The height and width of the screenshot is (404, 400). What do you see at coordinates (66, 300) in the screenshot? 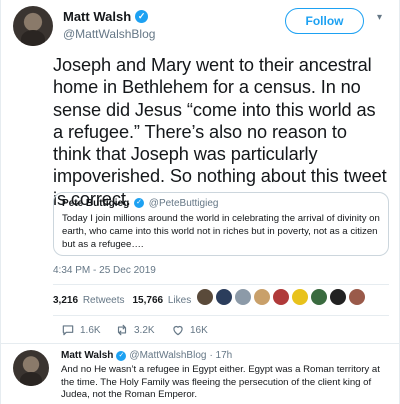
I see `retweets-count: 3,216` at bounding box center [66, 300].